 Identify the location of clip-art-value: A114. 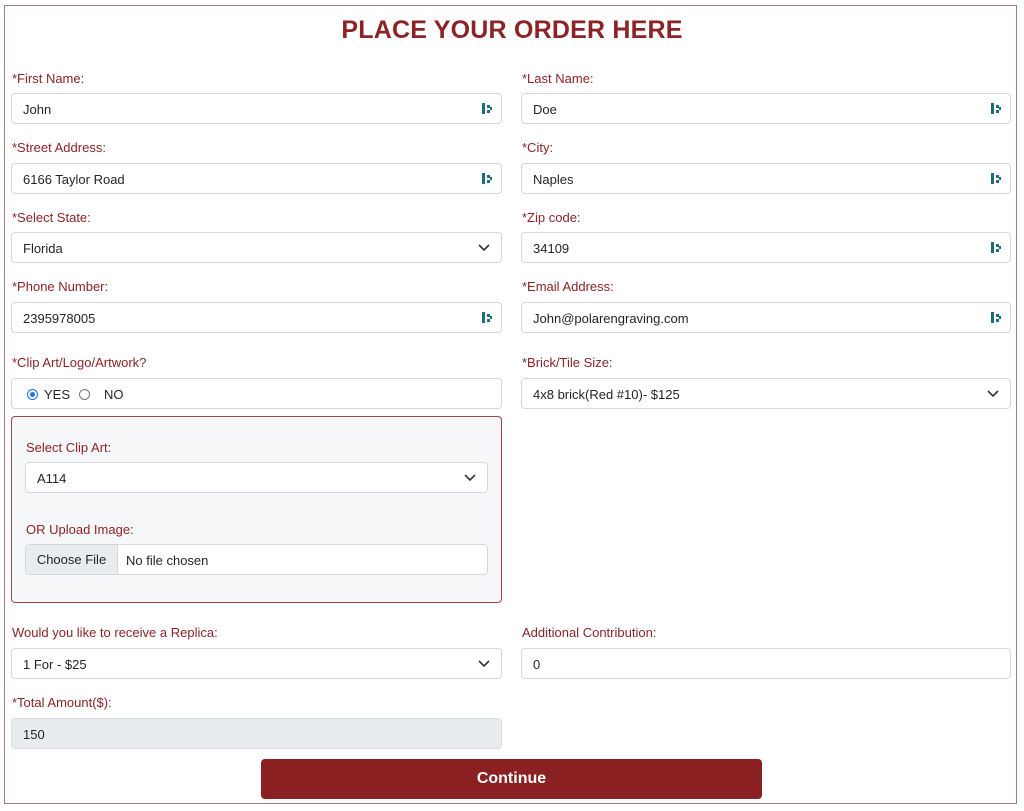
(52, 478).